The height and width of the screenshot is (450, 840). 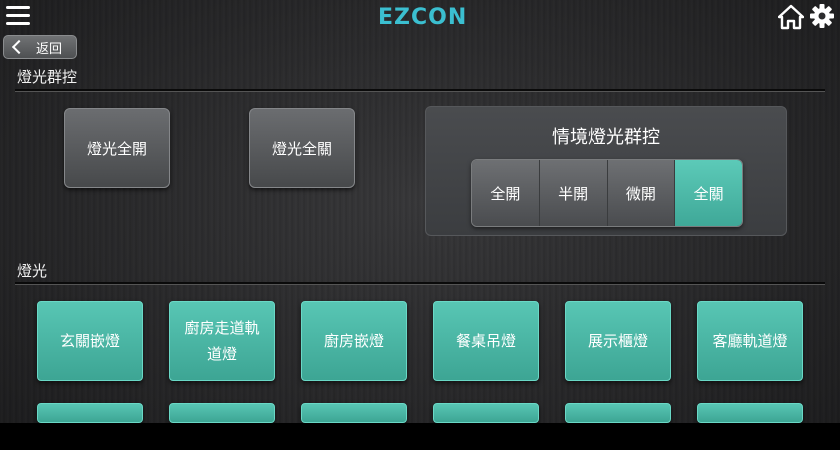 What do you see at coordinates (606, 137) in the screenshot?
I see `scene-panel-title: 情境燈光群控` at bounding box center [606, 137].